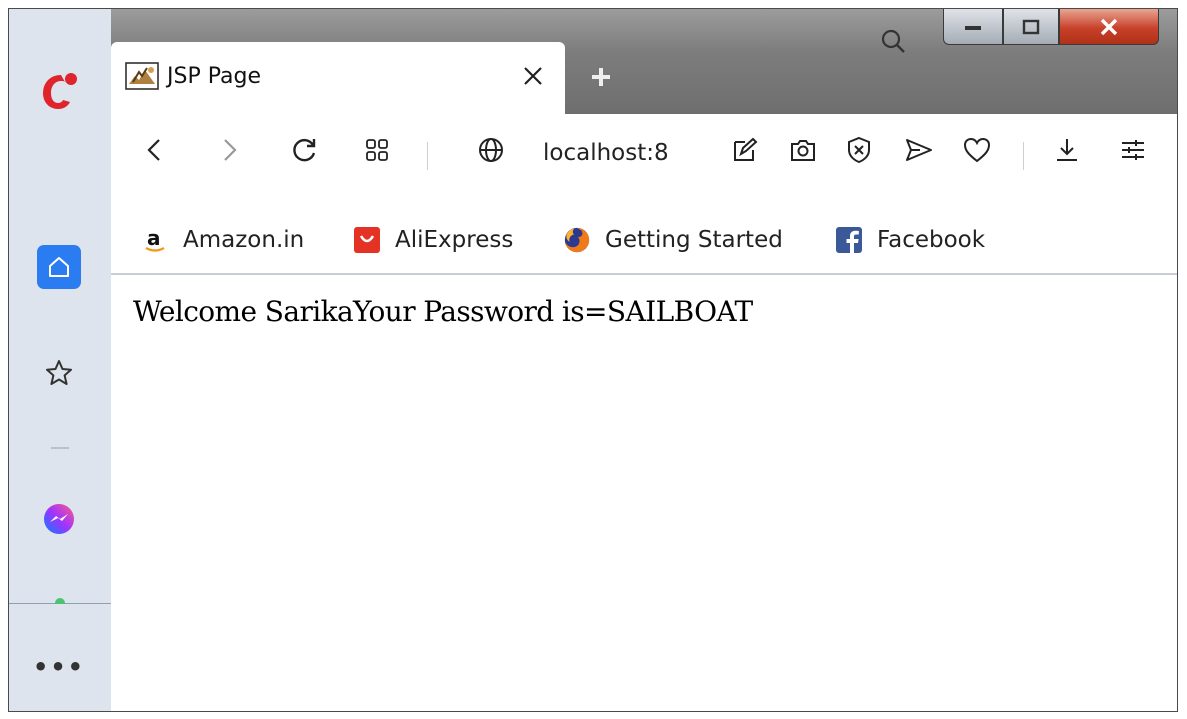 The image size is (1187, 719). I want to click on back-button, so click(155, 150).